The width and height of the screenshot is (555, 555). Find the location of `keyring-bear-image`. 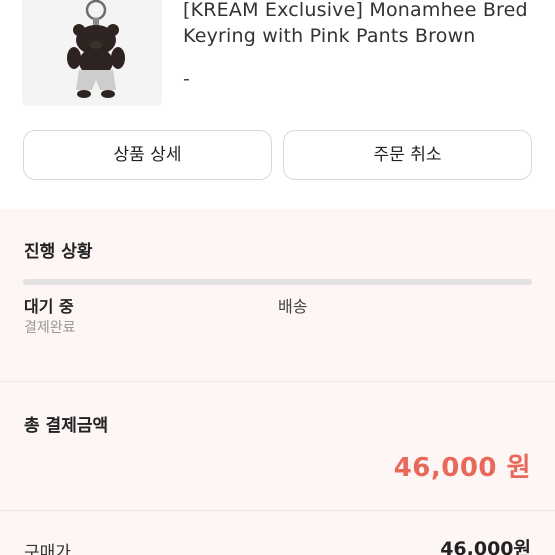

keyring-bear-image is located at coordinates (92, 53).